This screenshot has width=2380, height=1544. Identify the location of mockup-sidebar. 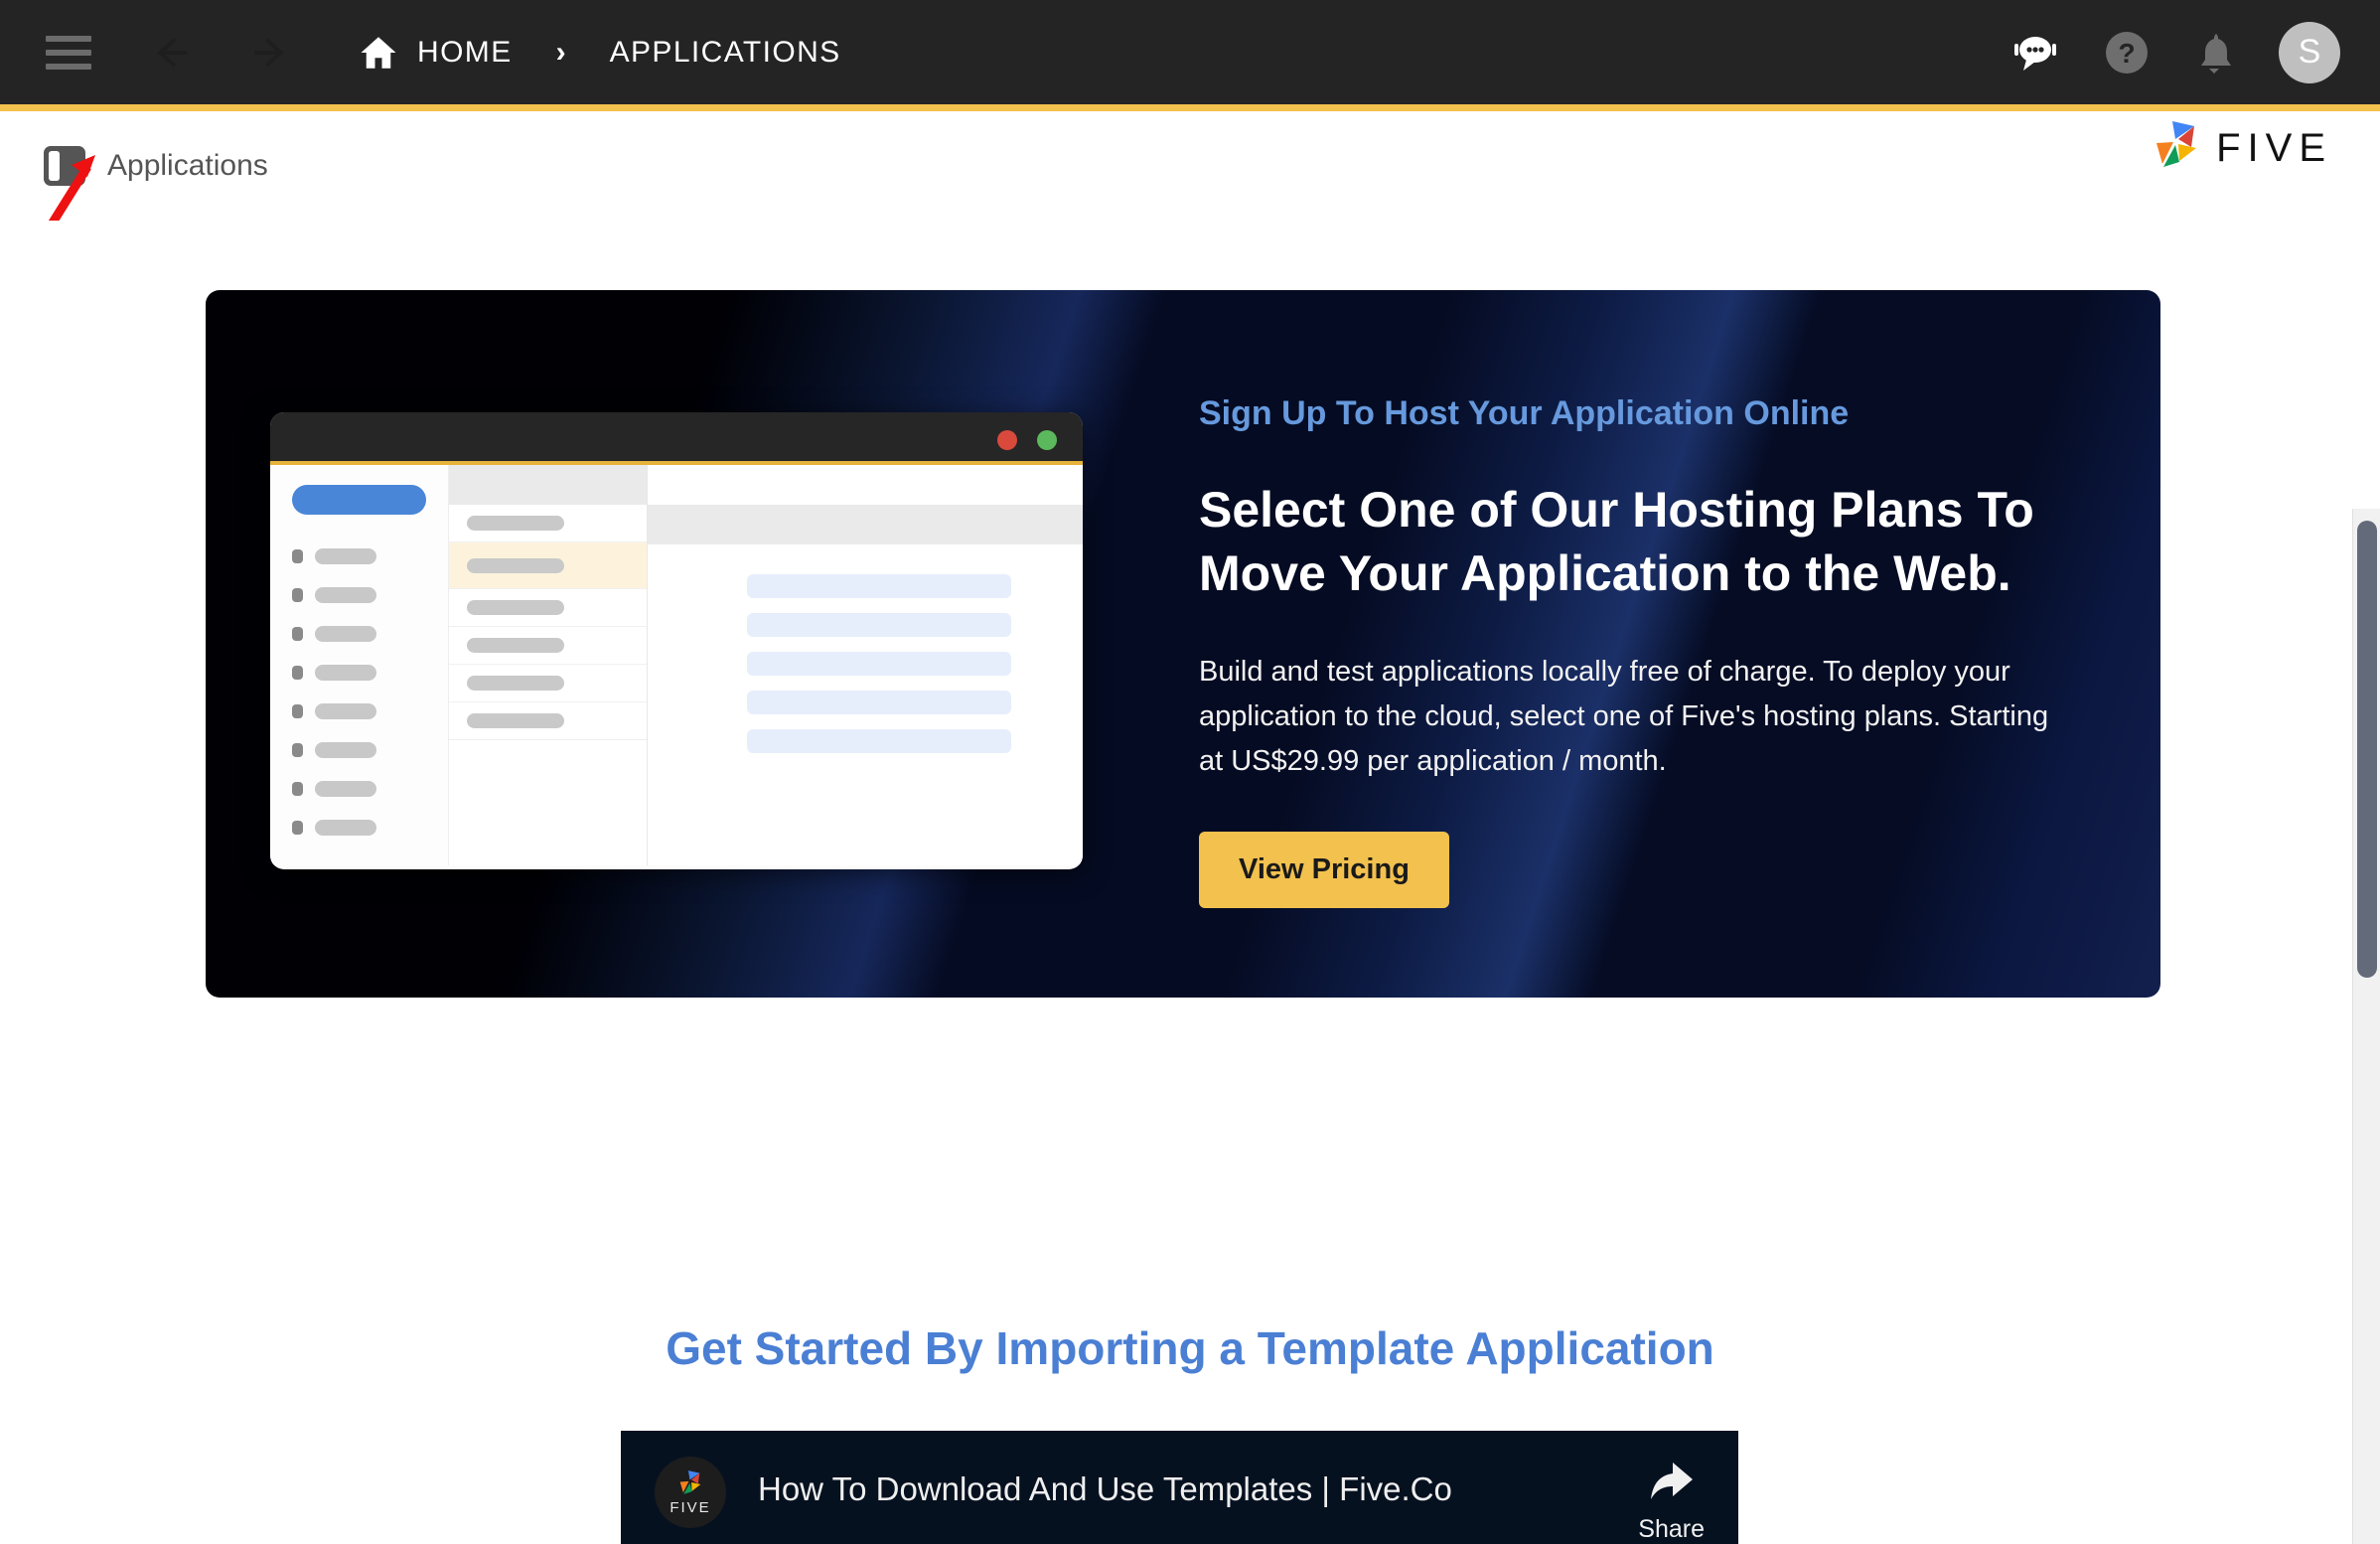
(359, 665).